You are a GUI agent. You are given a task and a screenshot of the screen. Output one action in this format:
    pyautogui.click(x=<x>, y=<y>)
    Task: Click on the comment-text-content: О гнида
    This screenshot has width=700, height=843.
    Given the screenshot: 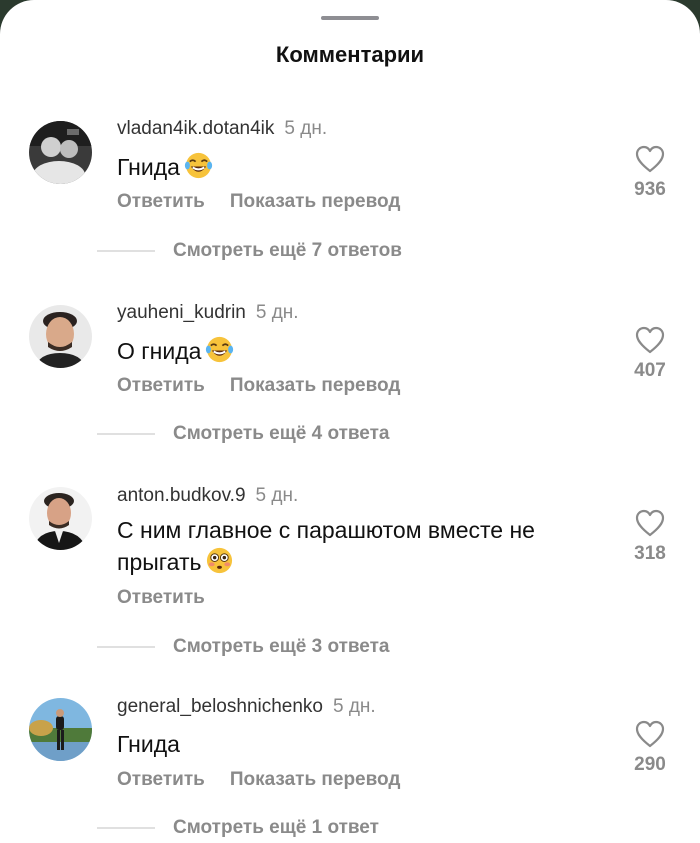 What is the action you would take?
    pyautogui.click(x=159, y=351)
    